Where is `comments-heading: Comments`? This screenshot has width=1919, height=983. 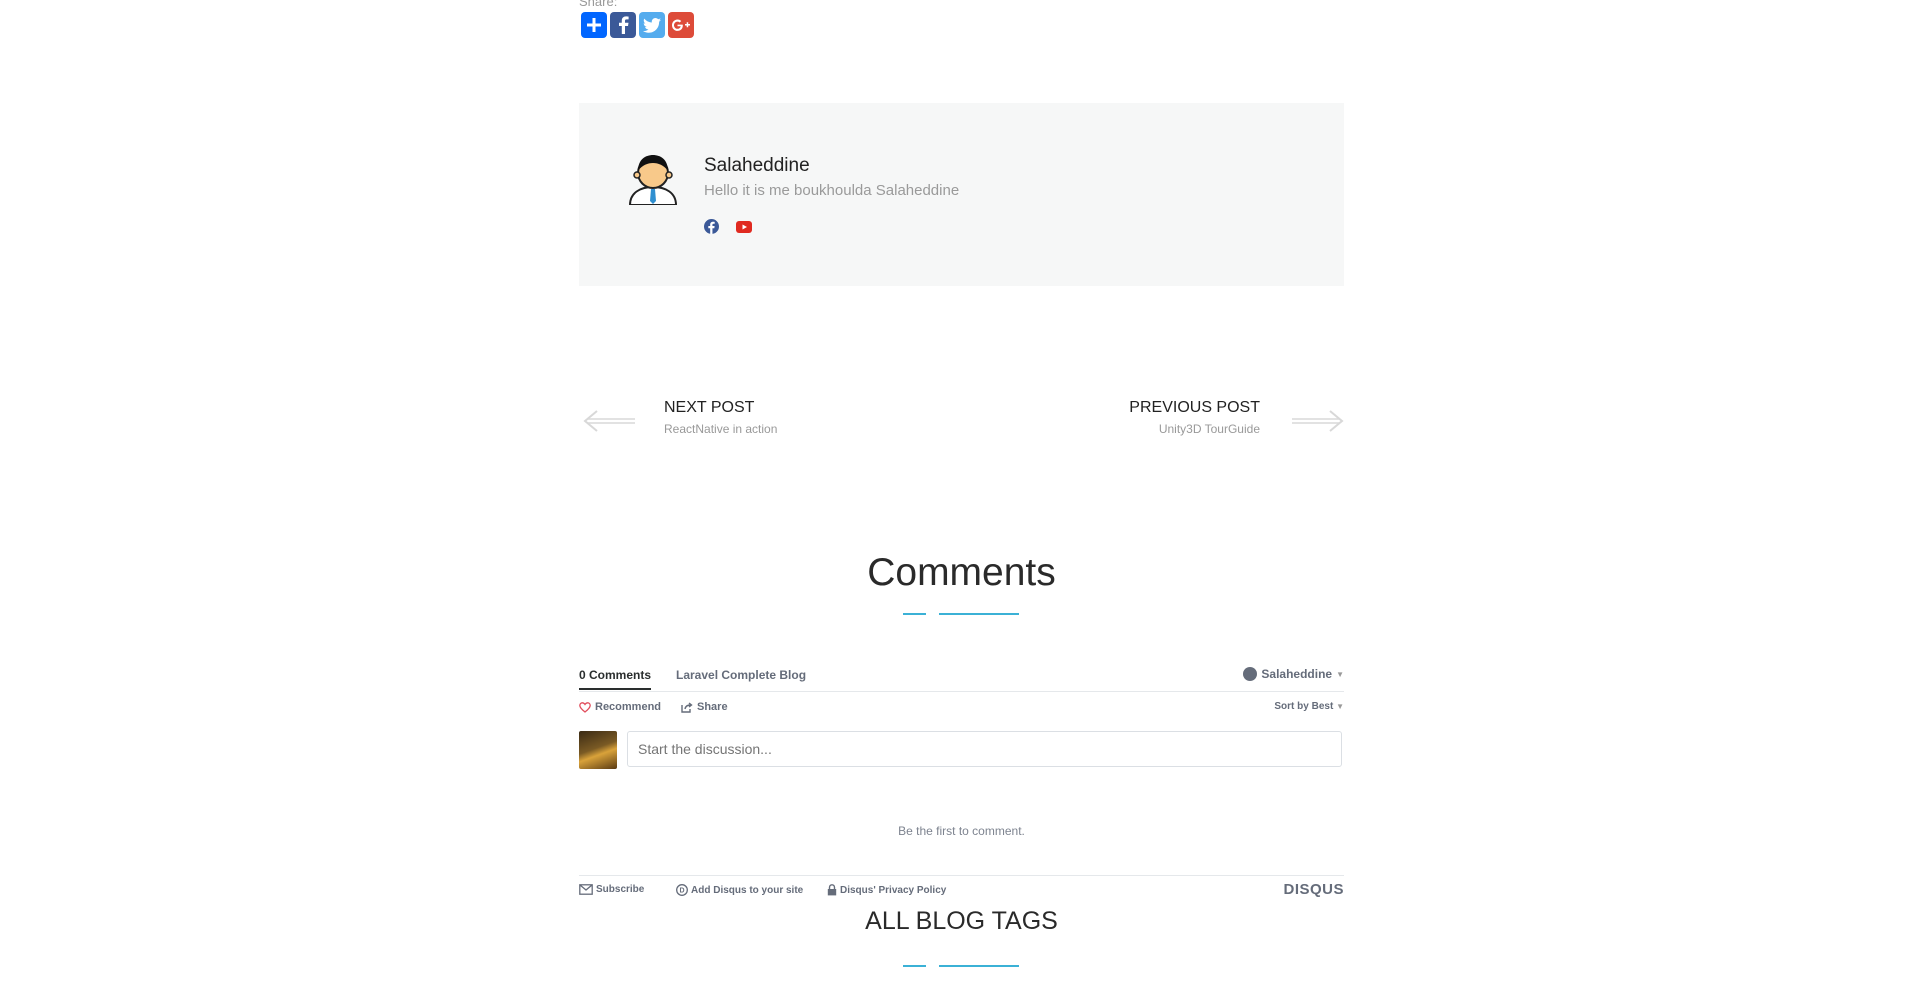
comments-heading: Comments is located at coordinates (961, 572).